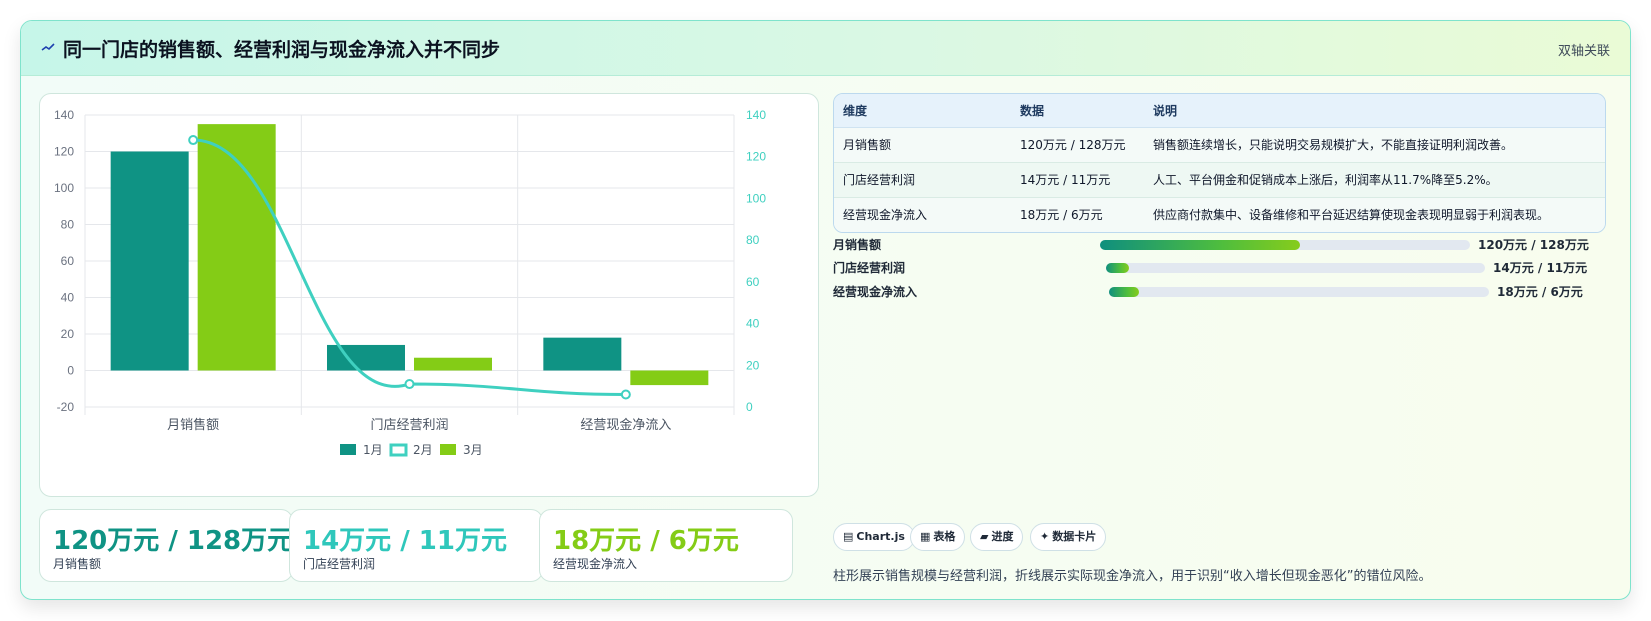  I want to click on right-axis-tick: 120, so click(756, 157).